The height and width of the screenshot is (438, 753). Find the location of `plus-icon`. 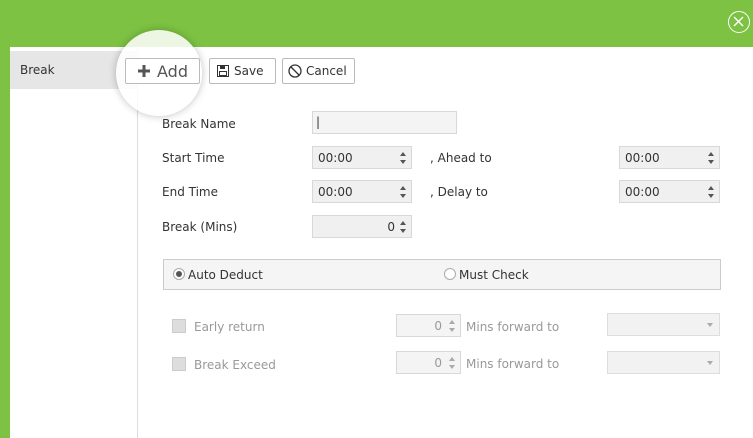

plus-icon is located at coordinates (144, 71).